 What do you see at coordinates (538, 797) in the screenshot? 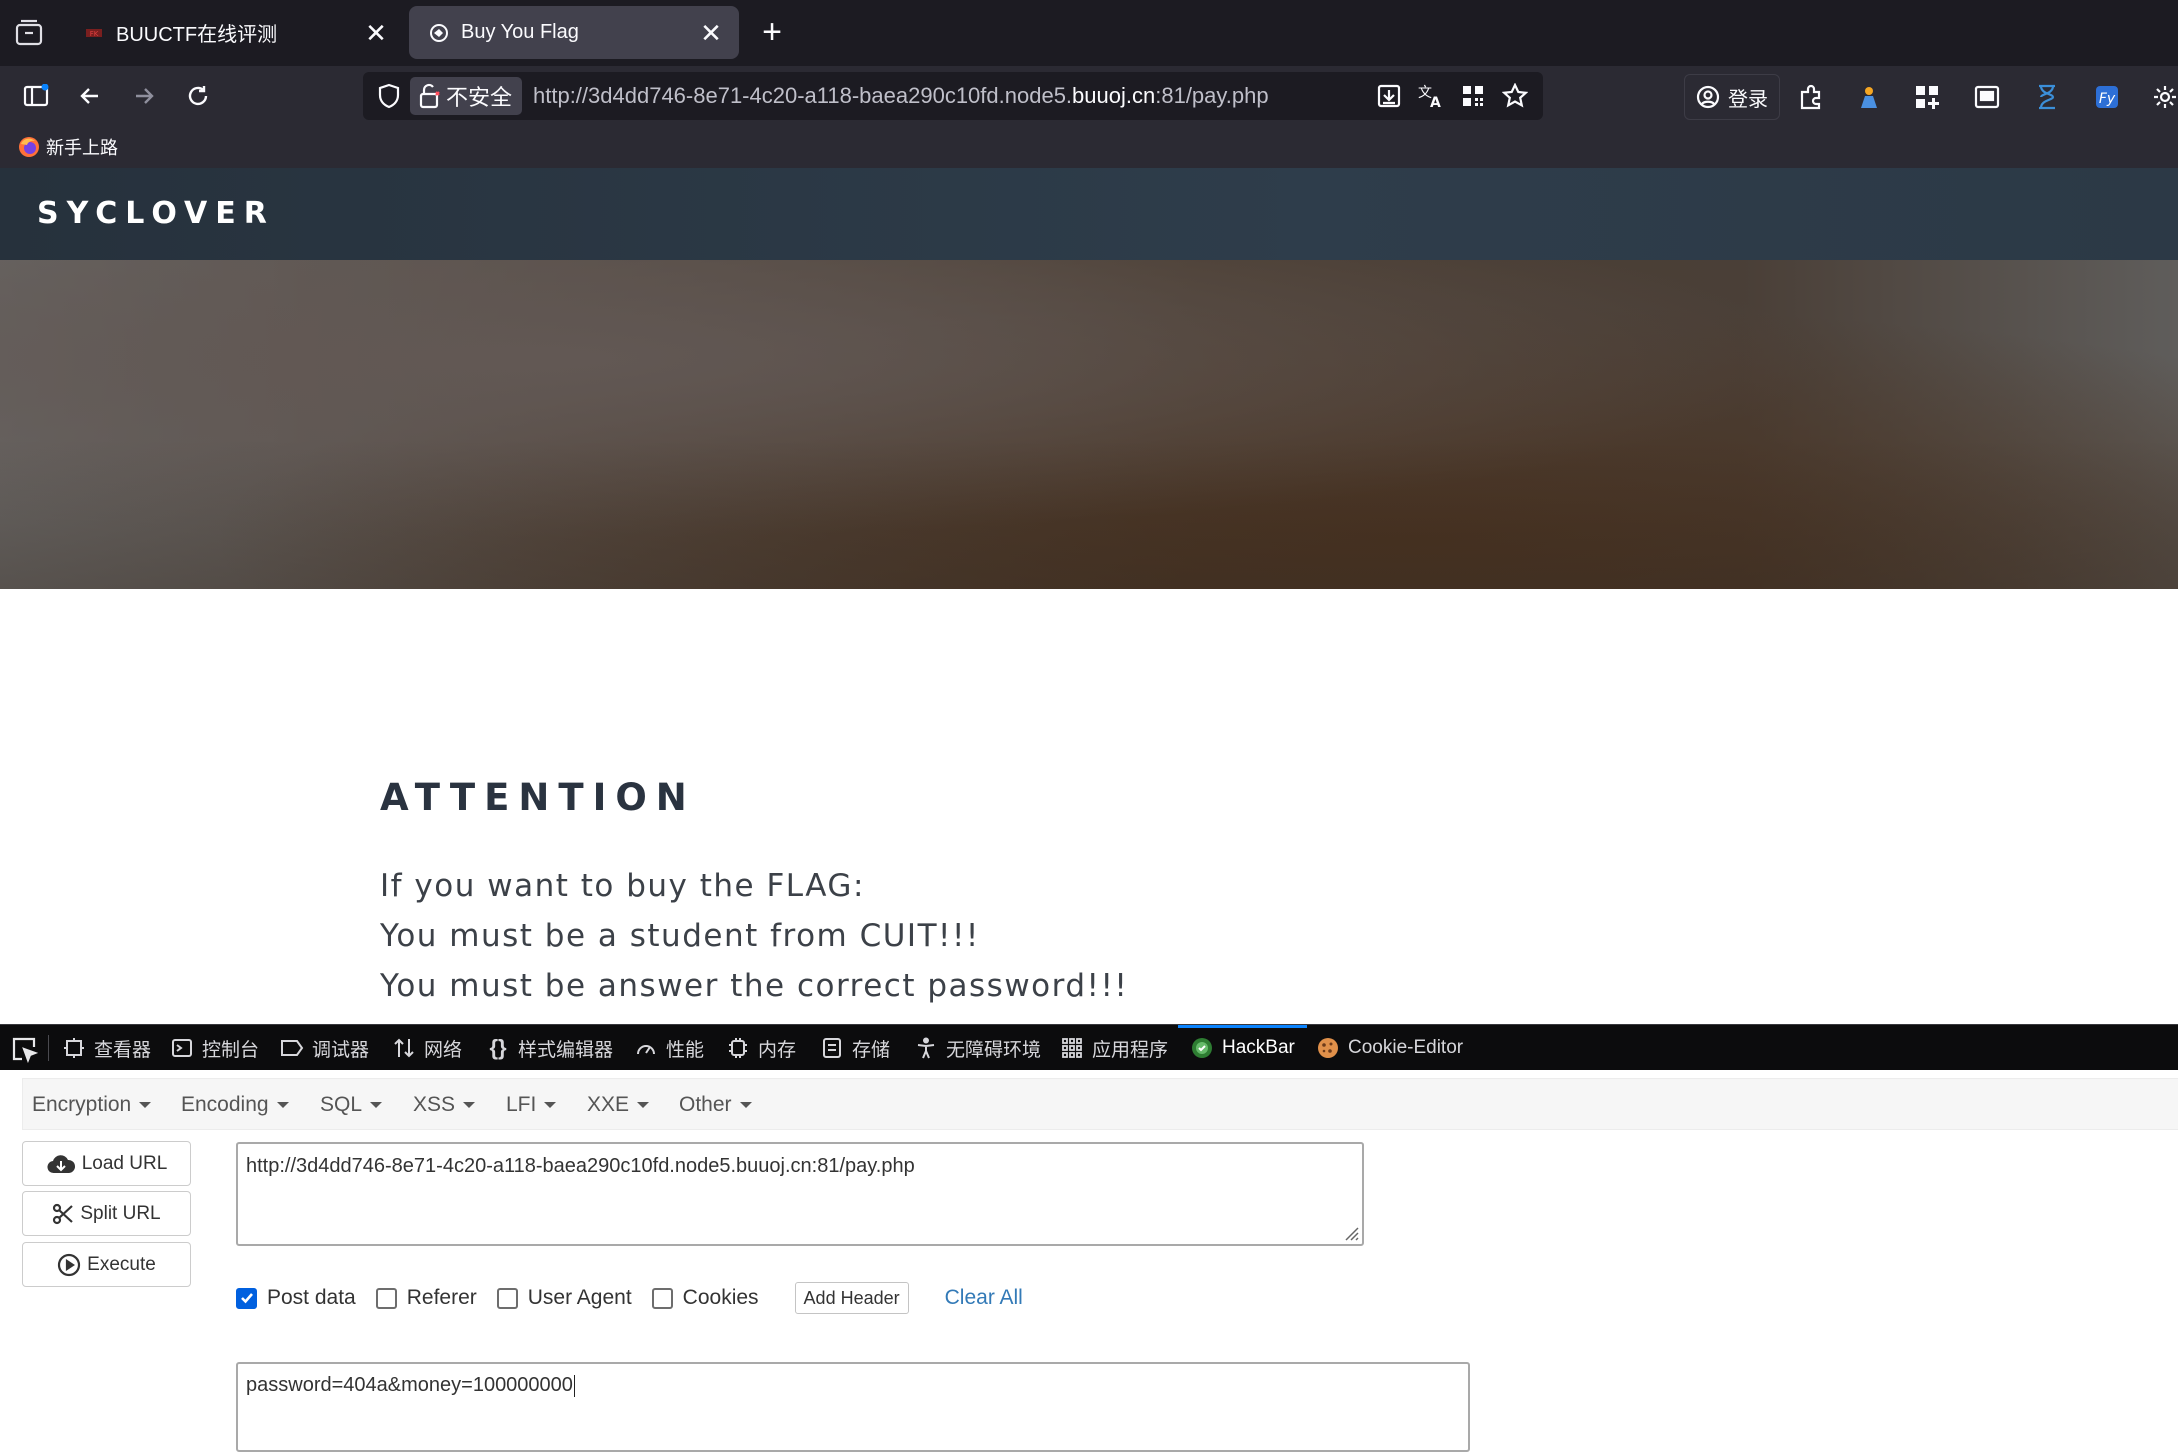
I see `page-heading: ATTENTION` at bounding box center [538, 797].